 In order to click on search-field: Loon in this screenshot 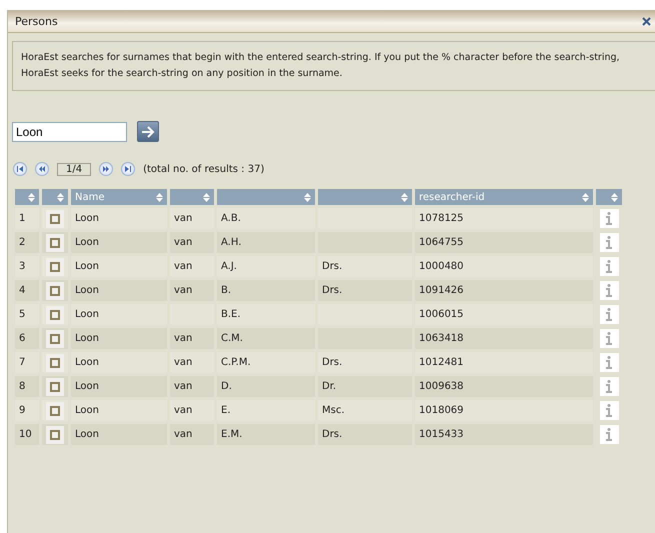, I will do `click(69, 132)`.